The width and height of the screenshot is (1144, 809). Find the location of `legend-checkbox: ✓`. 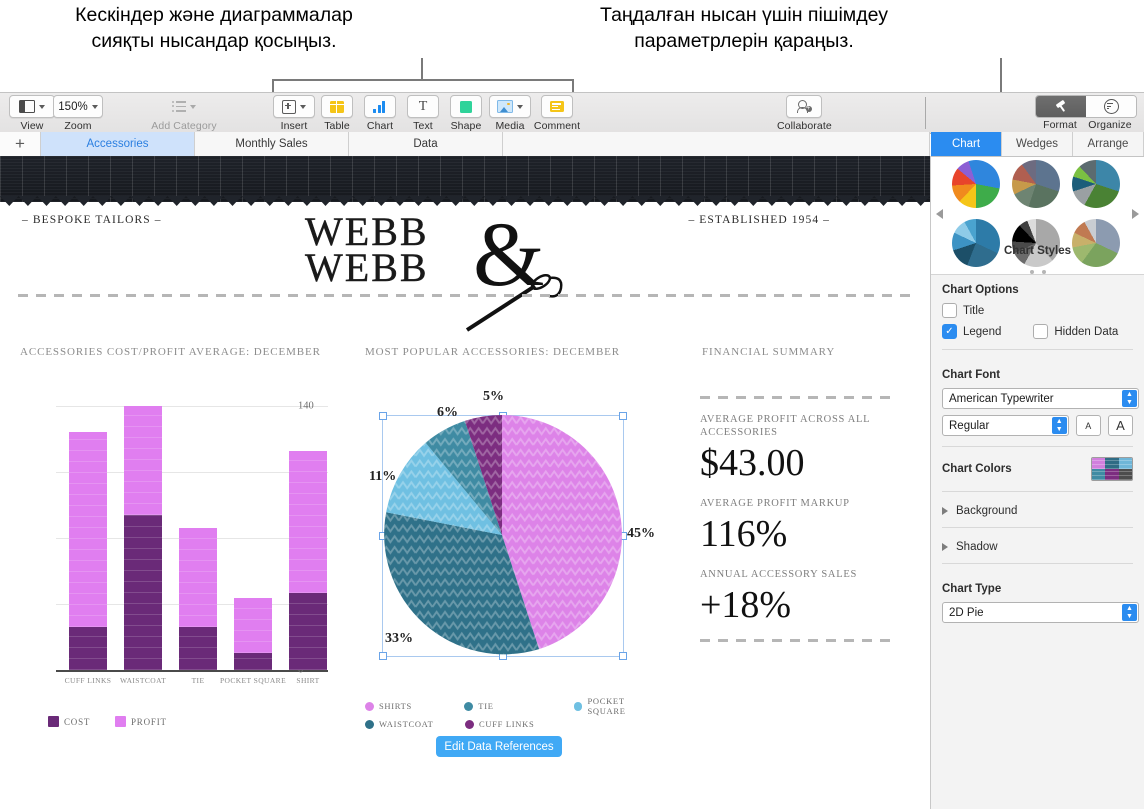

legend-checkbox: ✓ is located at coordinates (949, 331).